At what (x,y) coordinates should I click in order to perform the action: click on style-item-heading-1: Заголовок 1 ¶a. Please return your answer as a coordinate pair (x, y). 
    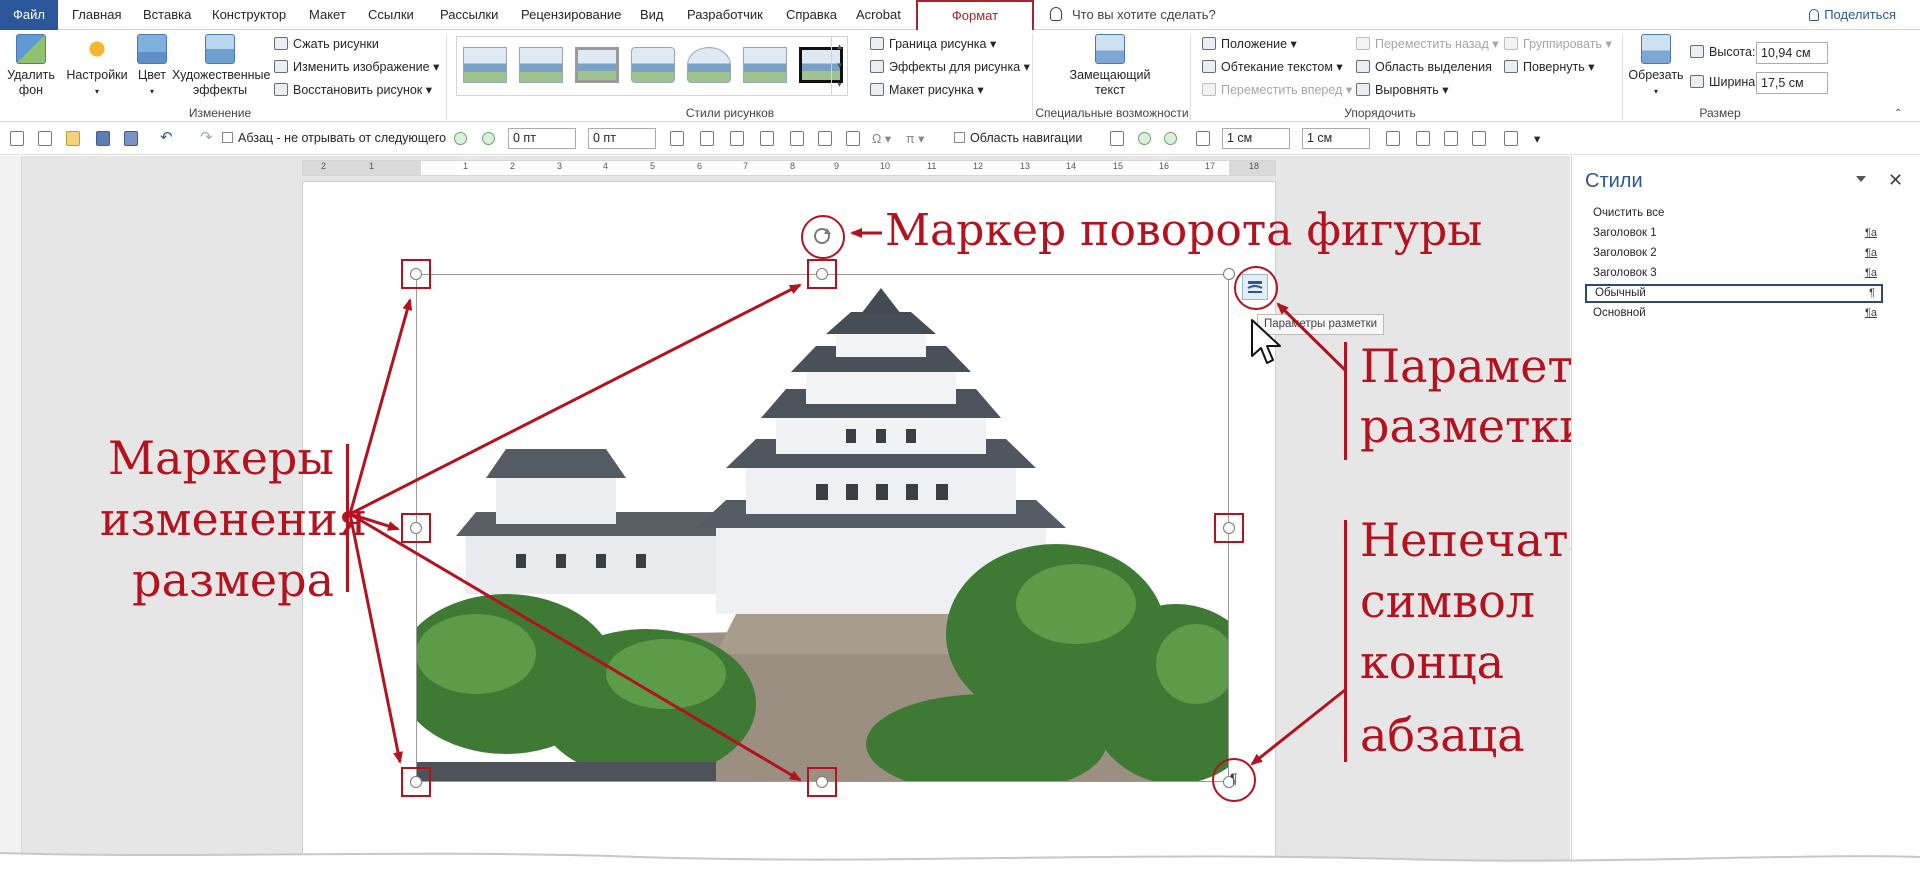
    Looking at the image, I should click on (1734, 233).